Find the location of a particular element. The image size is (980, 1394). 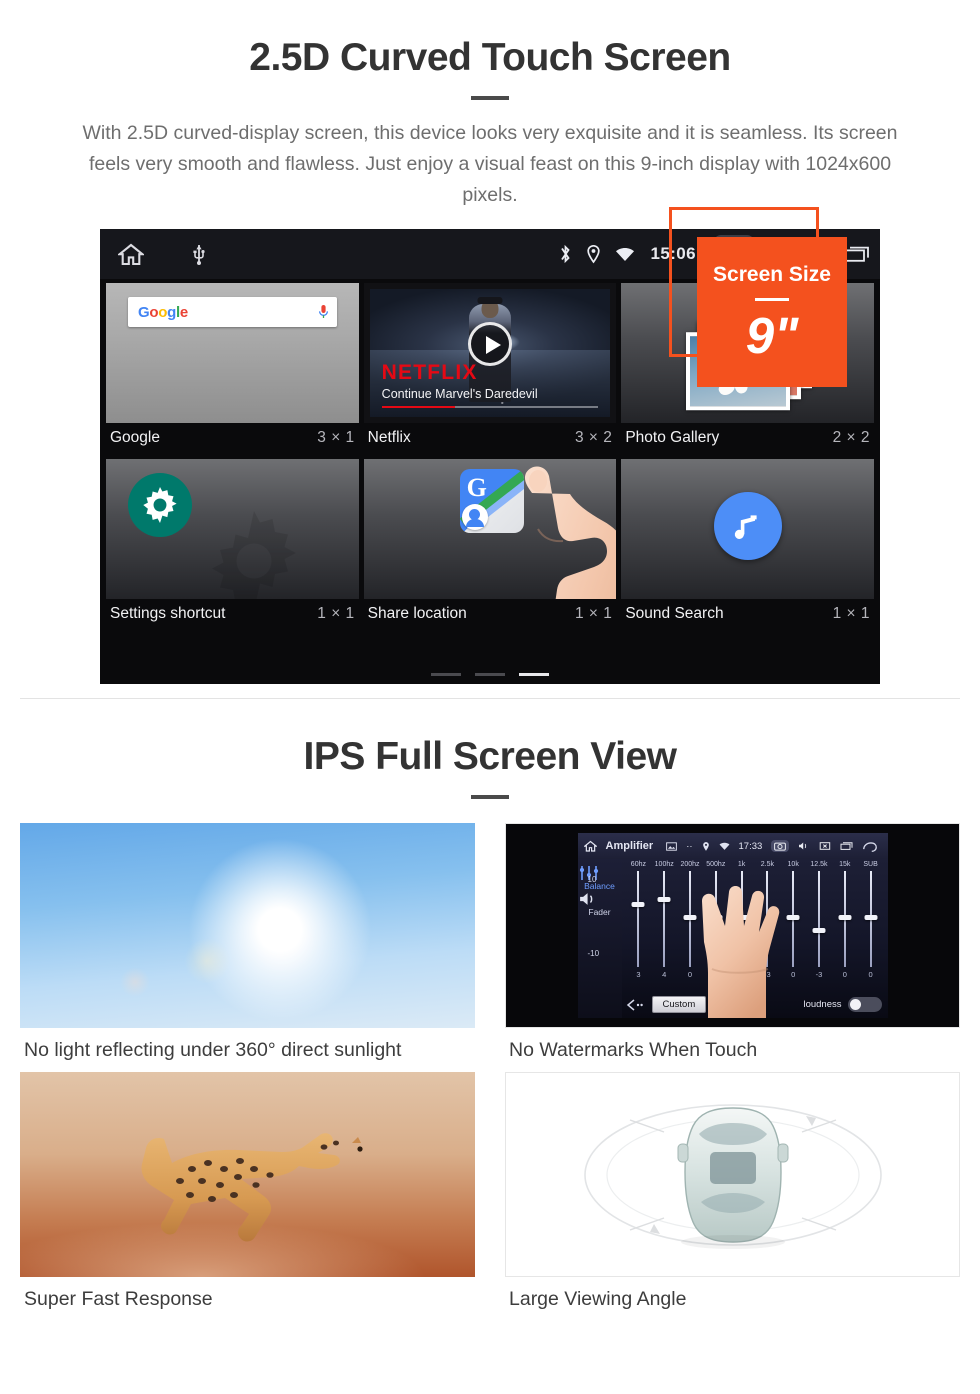

widget-preview is located at coordinates (232, 529).